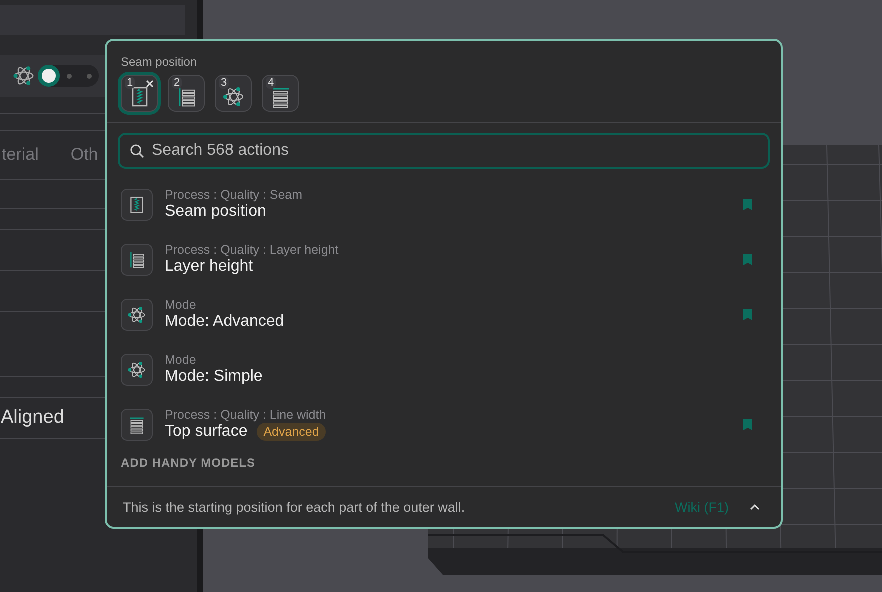 This screenshot has height=592, width=882. I want to click on action-item: Process : Quality : Layer height Layer height, so click(444, 259).